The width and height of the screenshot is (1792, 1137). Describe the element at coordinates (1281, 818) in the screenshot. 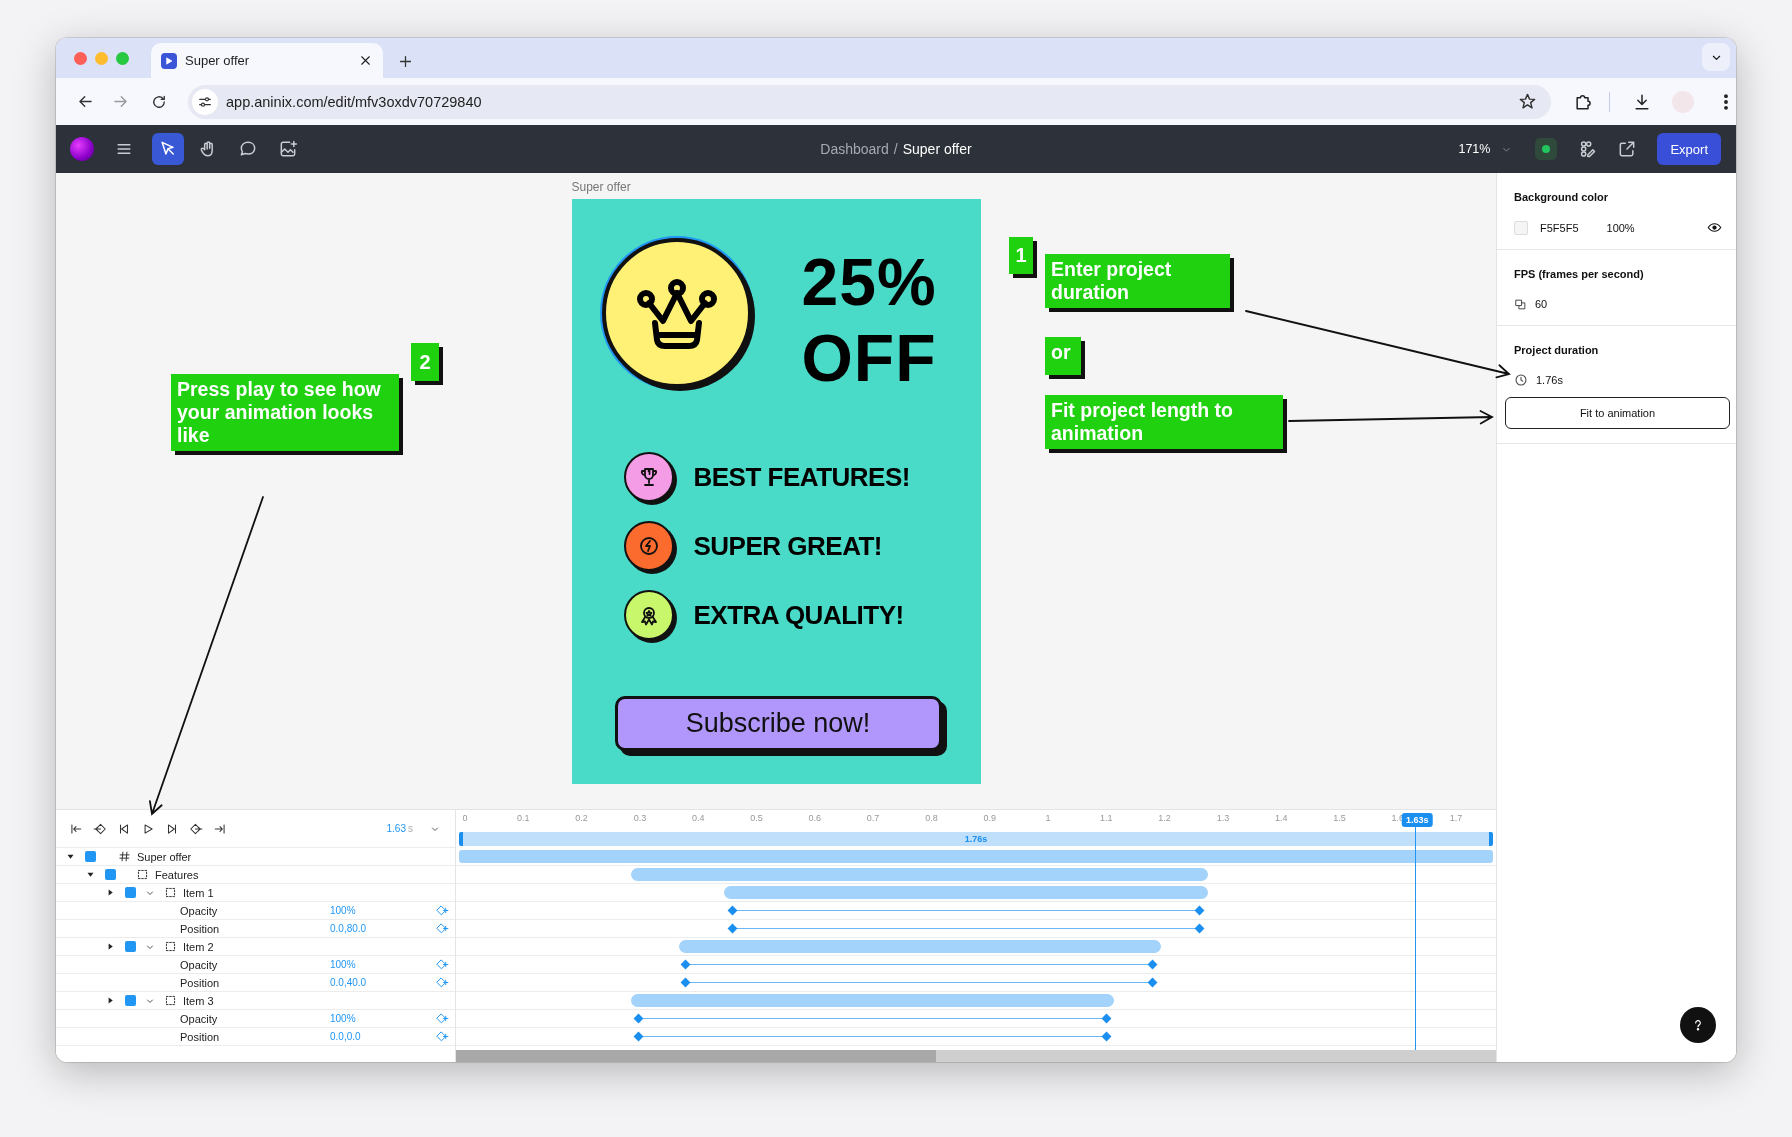

I see `ruler-label: 1.4` at that location.